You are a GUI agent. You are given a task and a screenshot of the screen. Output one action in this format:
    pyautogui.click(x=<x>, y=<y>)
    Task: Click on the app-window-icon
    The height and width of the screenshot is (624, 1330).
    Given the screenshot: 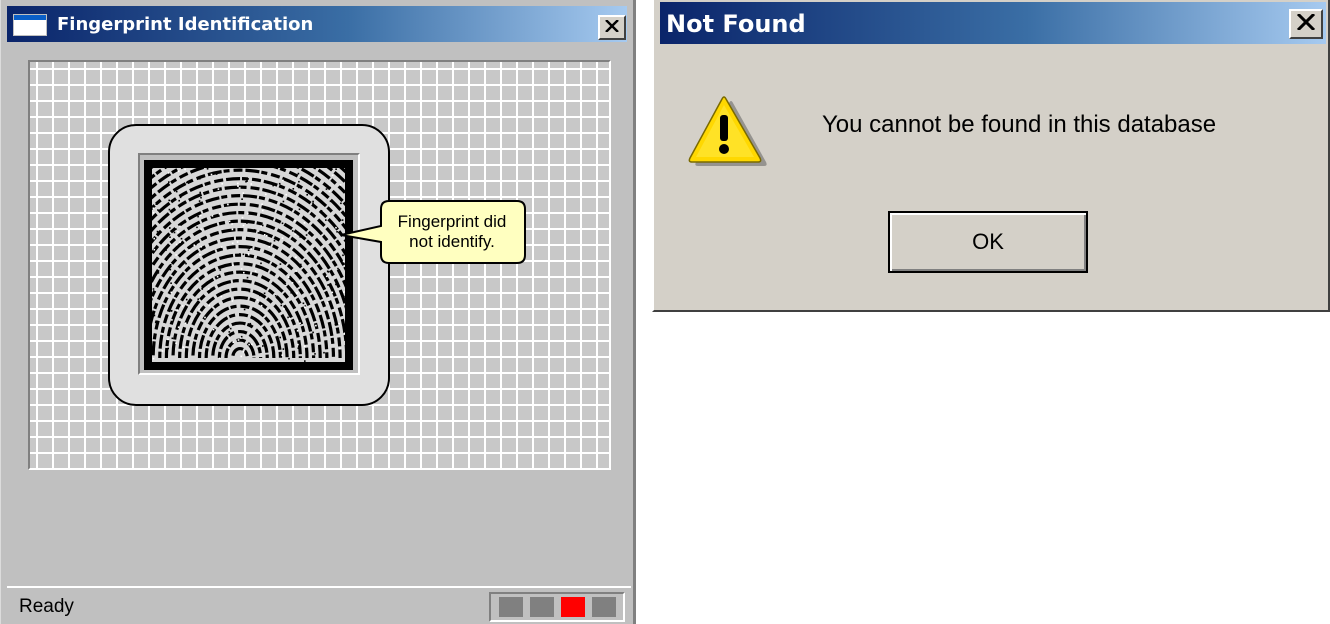 What is the action you would take?
    pyautogui.click(x=30, y=25)
    